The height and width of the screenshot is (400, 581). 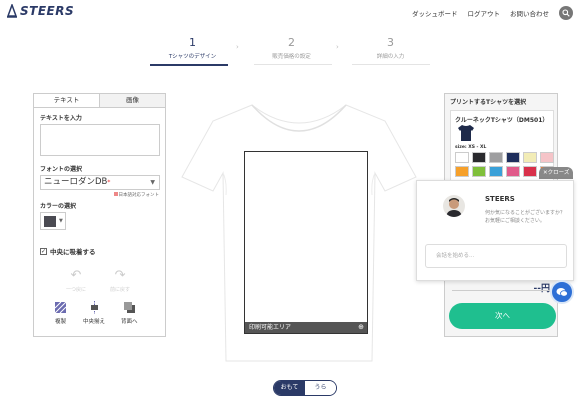 I want to click on brand-logo: STEERS, so click(x=40, y=11).